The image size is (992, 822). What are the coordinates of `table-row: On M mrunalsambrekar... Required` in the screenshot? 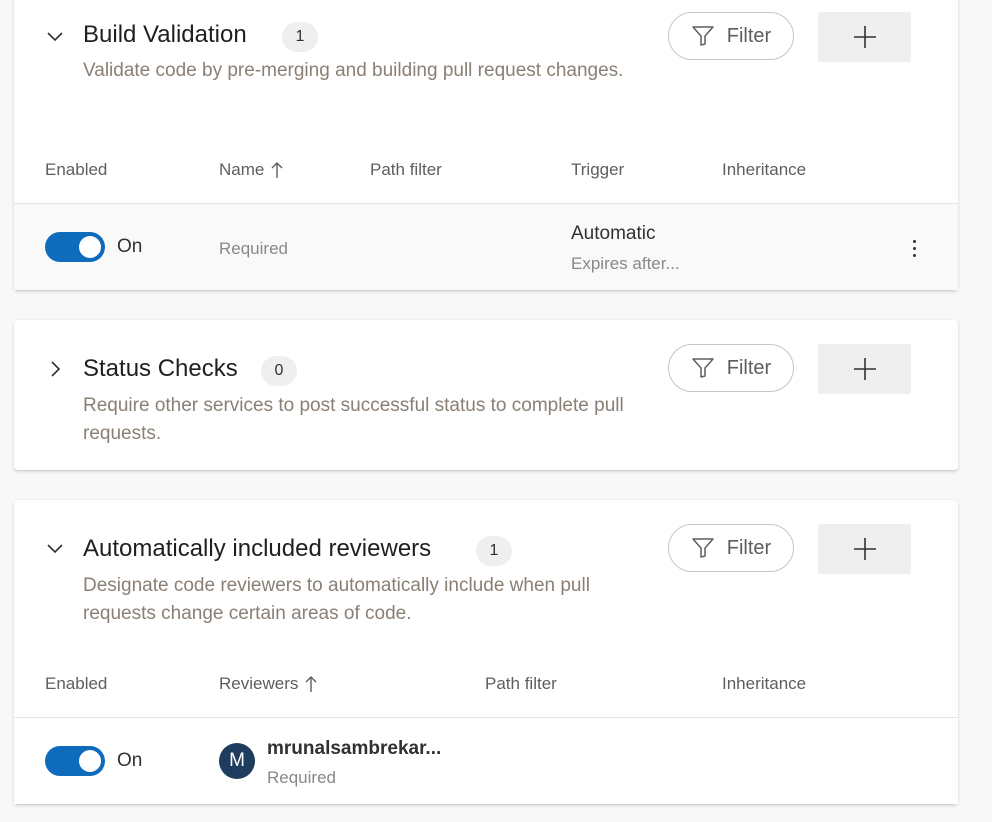 It's located at (486, 761).